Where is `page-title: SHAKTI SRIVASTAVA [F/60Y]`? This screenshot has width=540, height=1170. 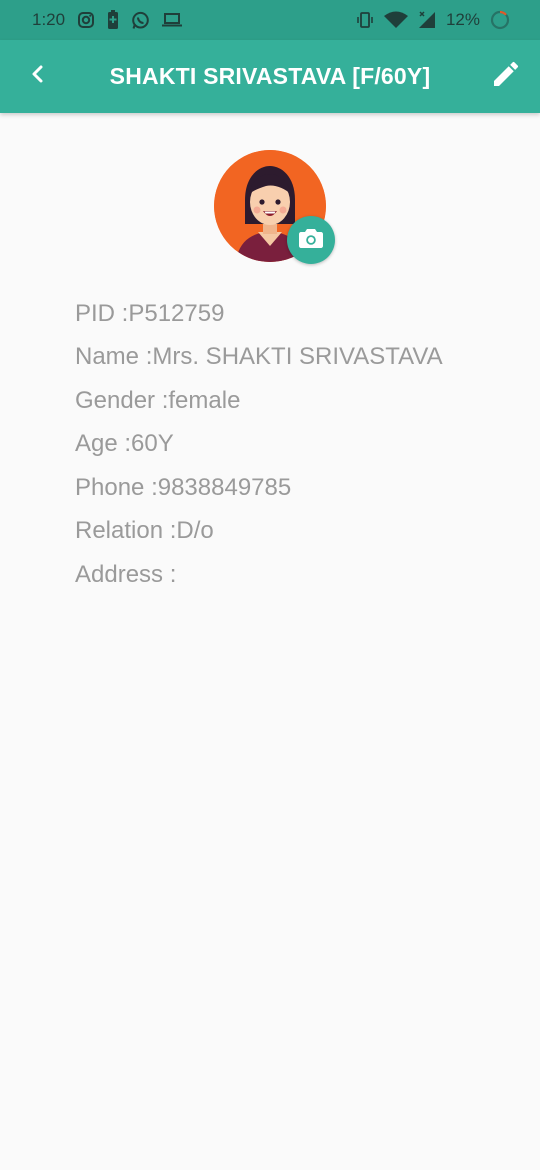 page-title: SHAKTI SRIVASTAVA [F/60Y] is located at coordinates (270, 76).